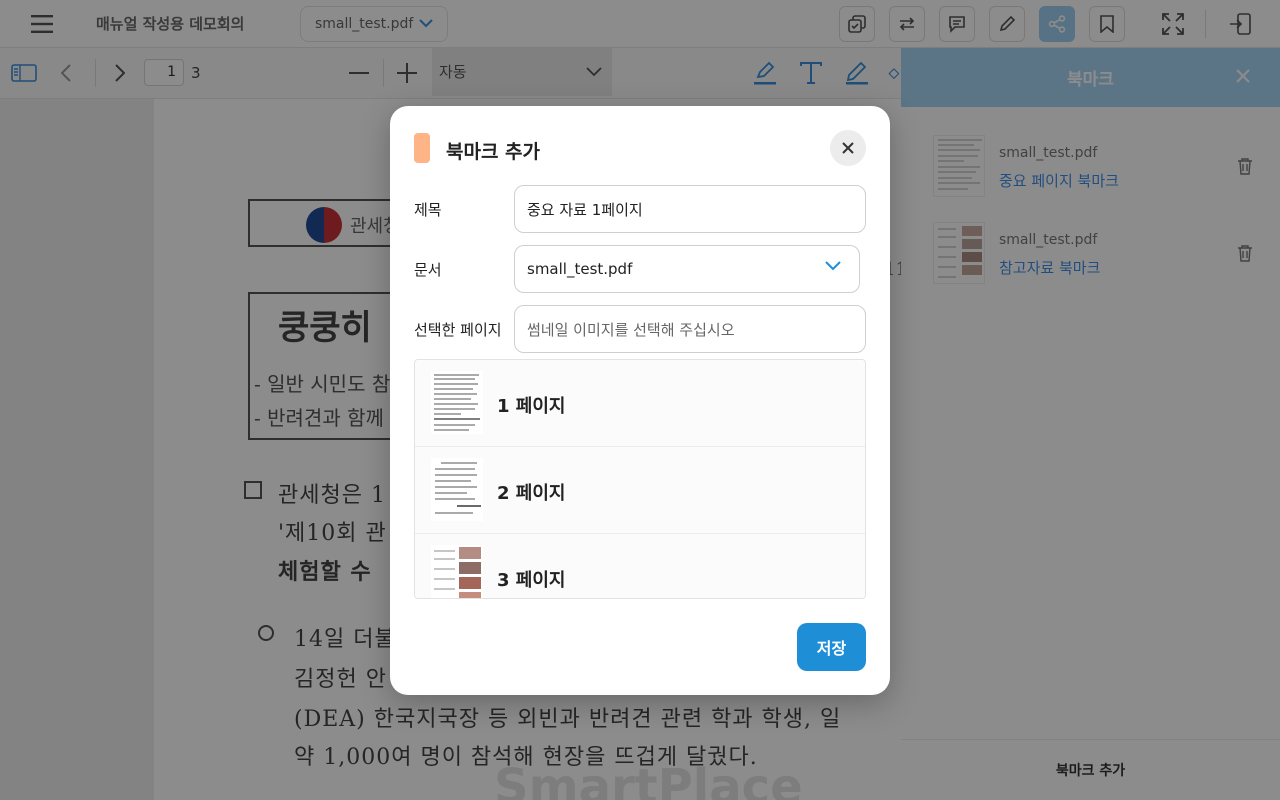 The image size is (1280, 800). I want to click on title-field-label: 제목, so click(428, 210).